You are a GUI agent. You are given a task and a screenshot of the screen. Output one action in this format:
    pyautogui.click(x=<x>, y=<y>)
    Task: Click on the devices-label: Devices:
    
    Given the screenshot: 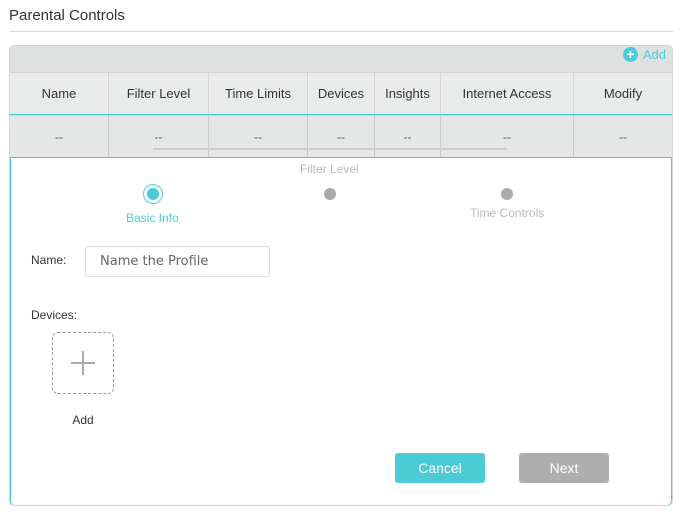 What is the action you would take?
    pyautogui.click(x=54, y=315)
    